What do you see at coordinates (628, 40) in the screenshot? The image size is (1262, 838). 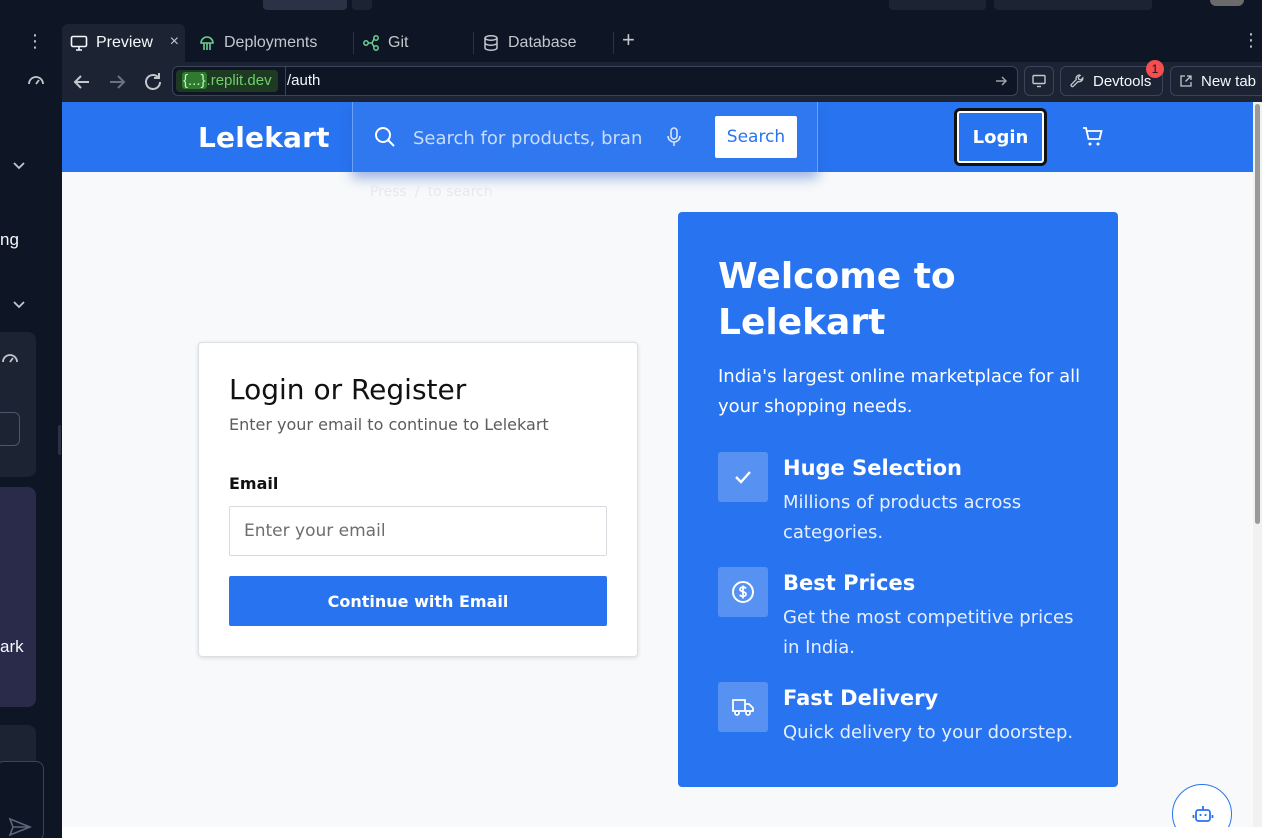 I see `new-tab-plus-icon: +` at bounding box center [628, 40].